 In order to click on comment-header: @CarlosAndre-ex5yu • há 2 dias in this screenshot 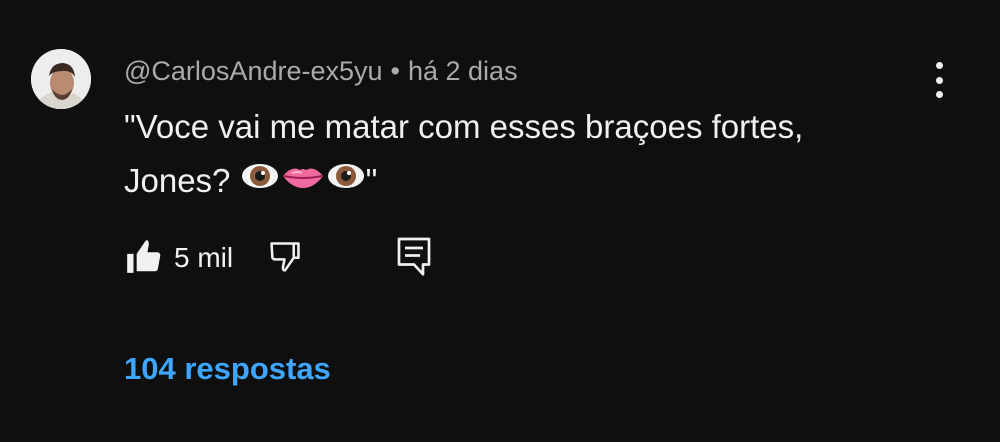, I will do `click(321, 71)`.